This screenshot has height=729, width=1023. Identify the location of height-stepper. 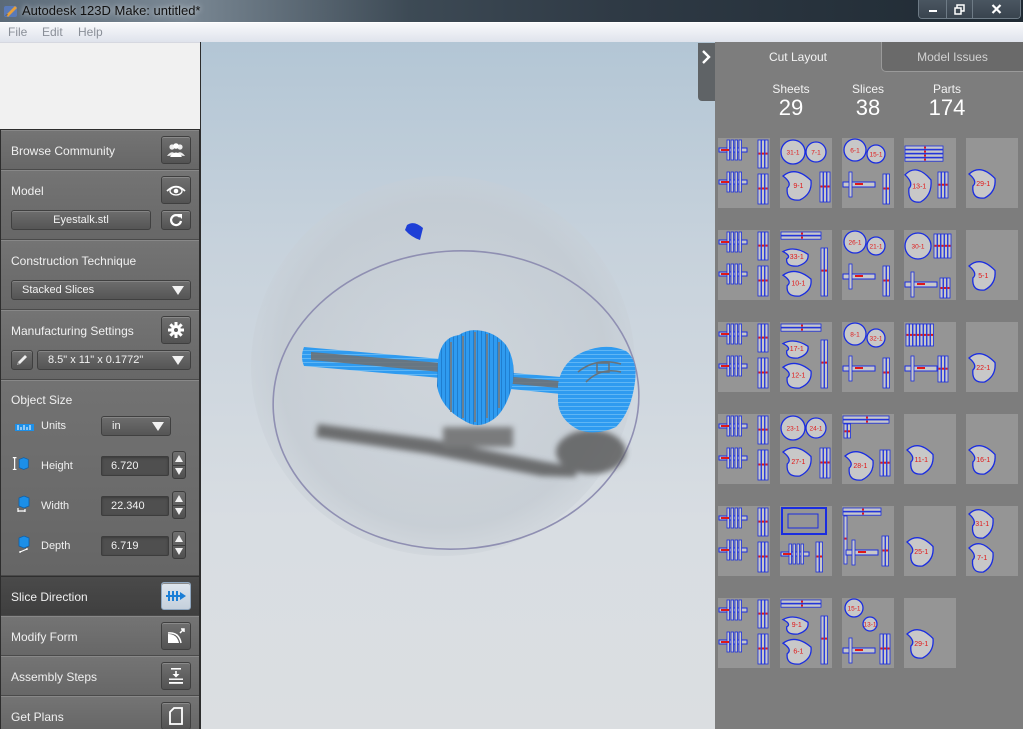
(179, 465).